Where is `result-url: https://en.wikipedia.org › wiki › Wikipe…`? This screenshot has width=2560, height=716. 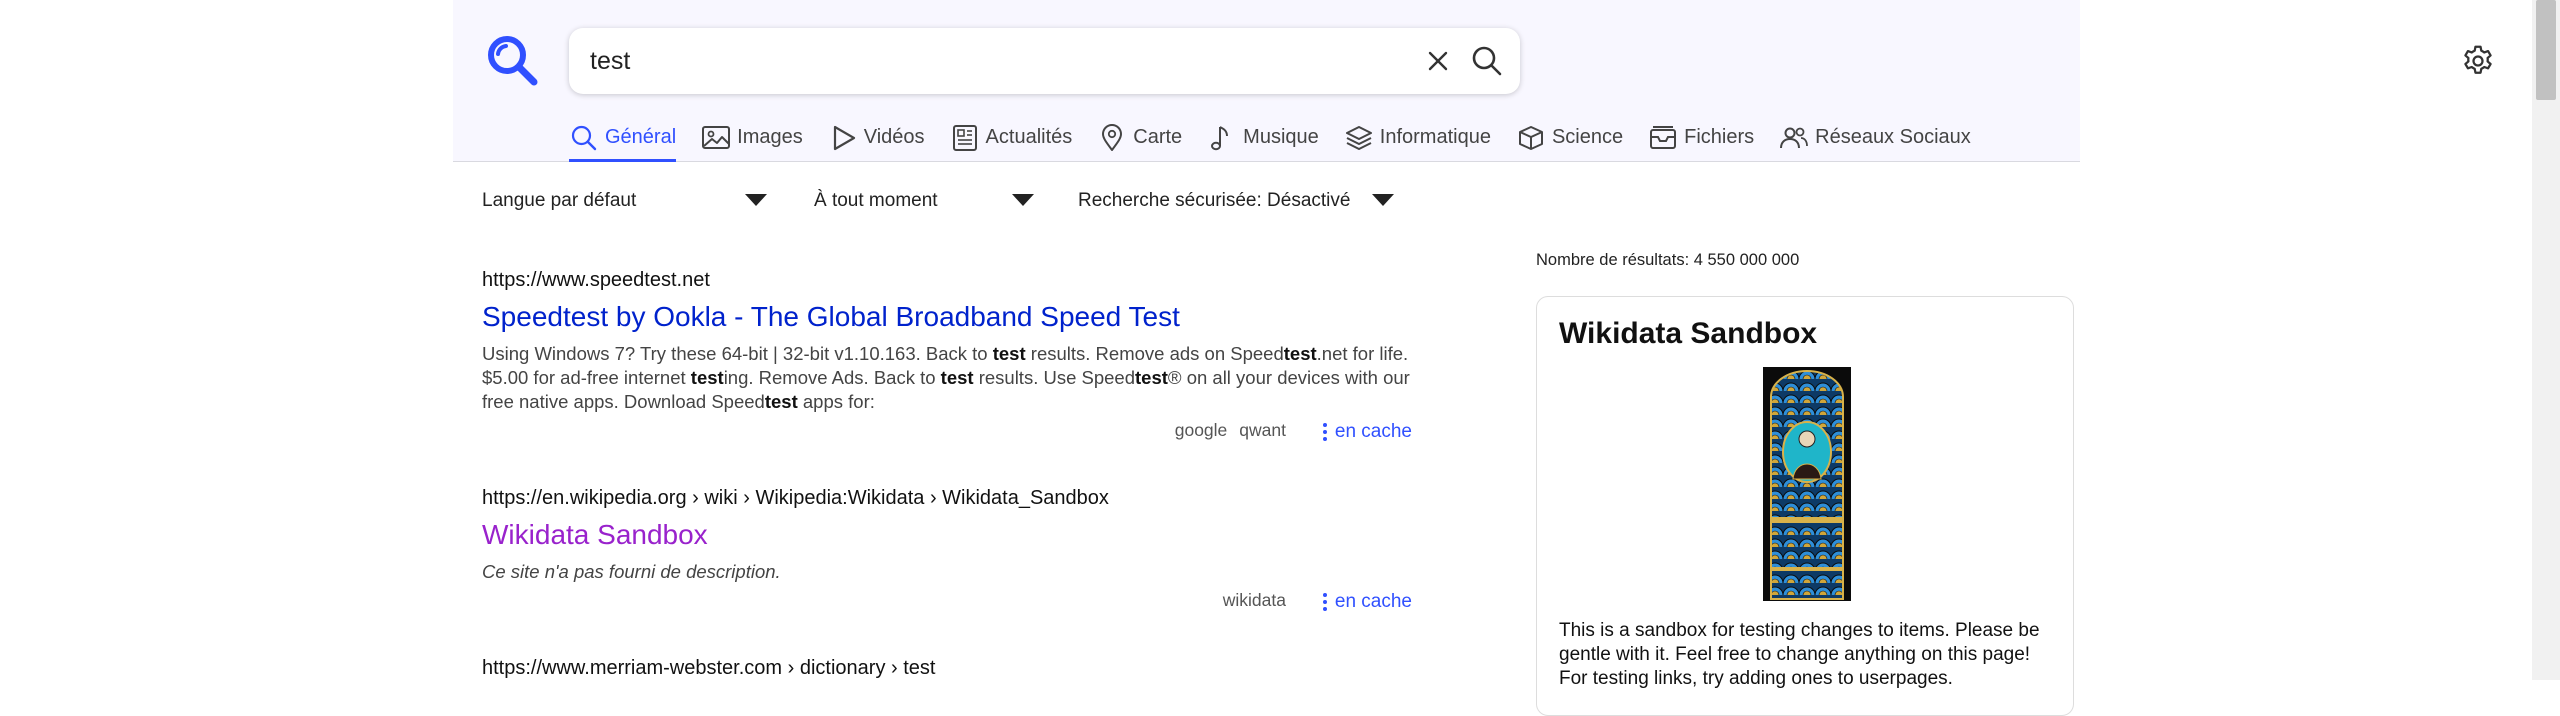
result-url: https://en.wikipedia.org › wiki › Wikipe… is located at coordinates (947, 498).